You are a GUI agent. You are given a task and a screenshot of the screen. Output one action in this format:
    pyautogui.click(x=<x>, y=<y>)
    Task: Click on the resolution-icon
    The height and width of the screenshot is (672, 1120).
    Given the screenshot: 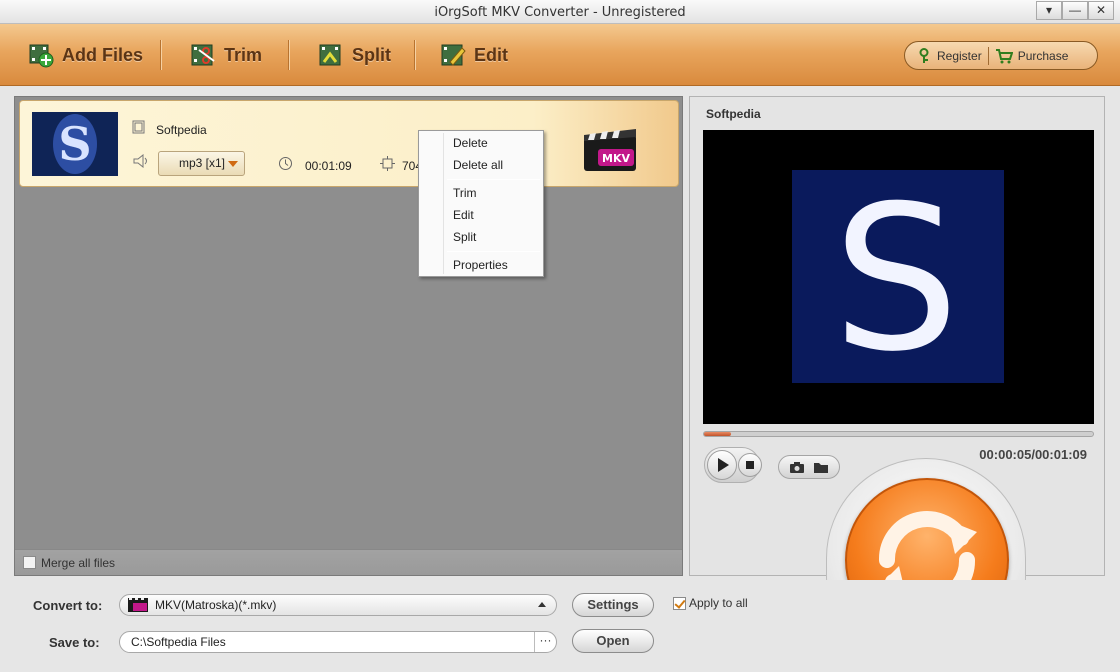 What is the action you would take?
    pyautogui.click(x=387, y=163)
    